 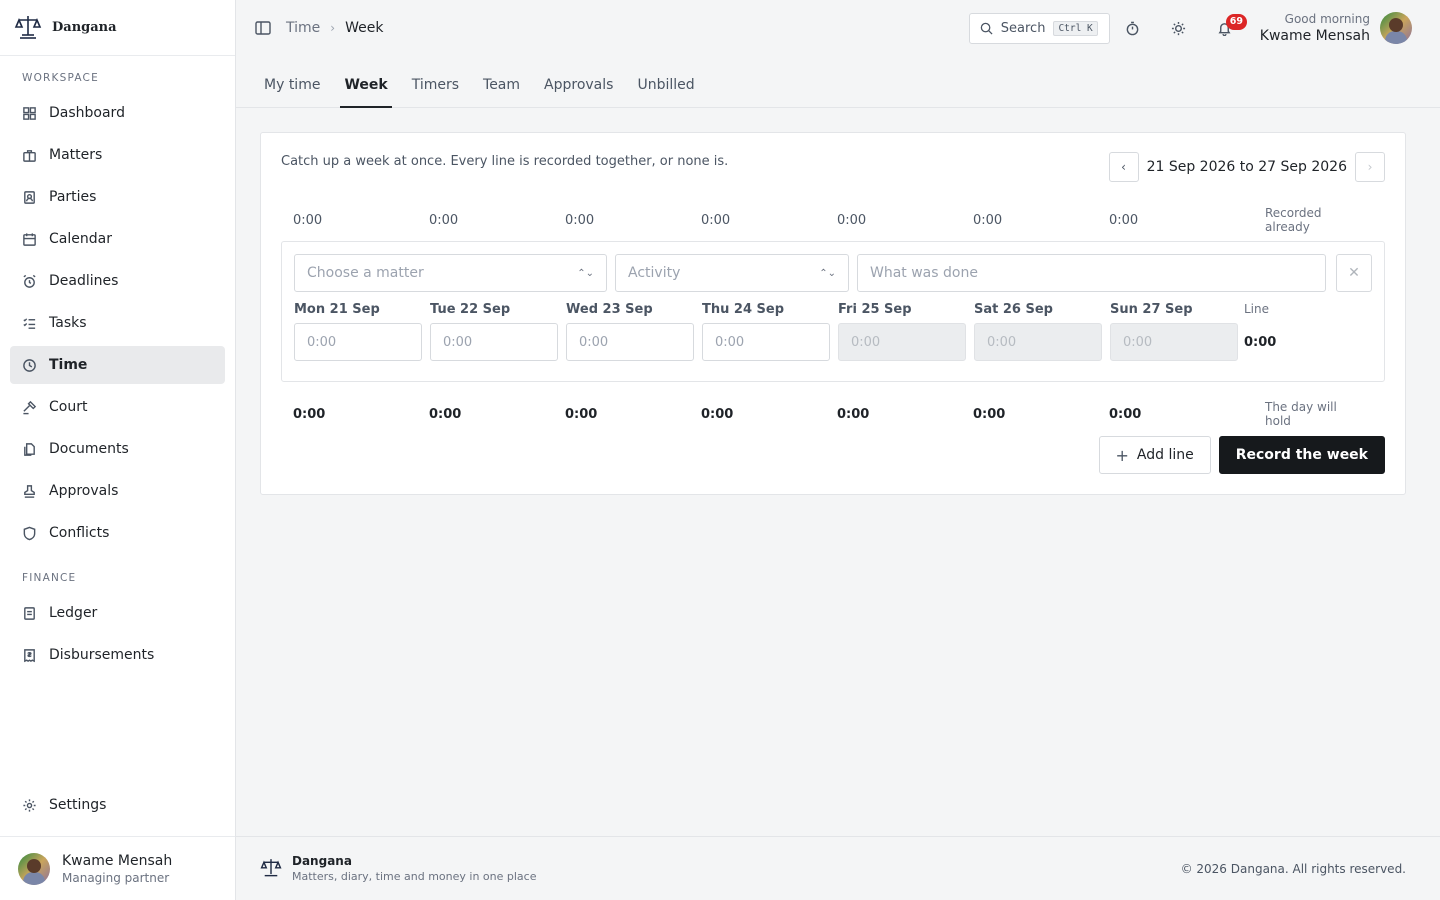 What do you see at coordinates (1301, 455) in the screenshot?
I see `record-week-button: Record the week` at bounding box center [1301, 455].